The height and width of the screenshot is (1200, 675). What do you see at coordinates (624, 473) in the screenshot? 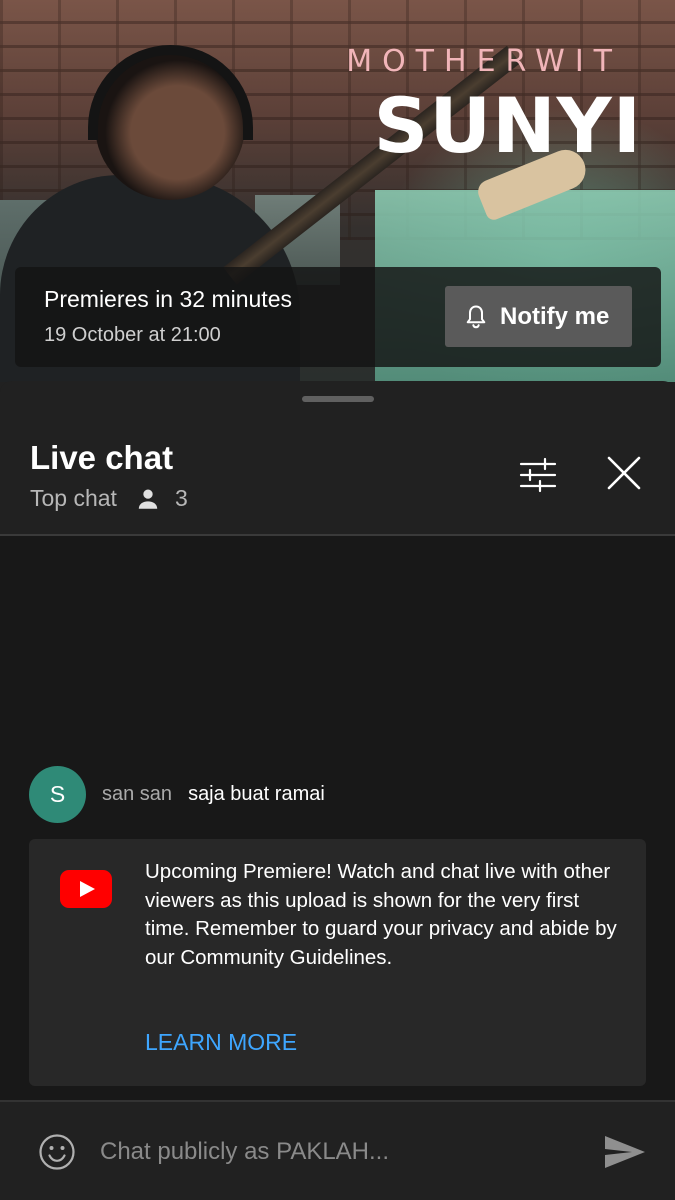
I see `close-icon` at bounding box center [624, 473].